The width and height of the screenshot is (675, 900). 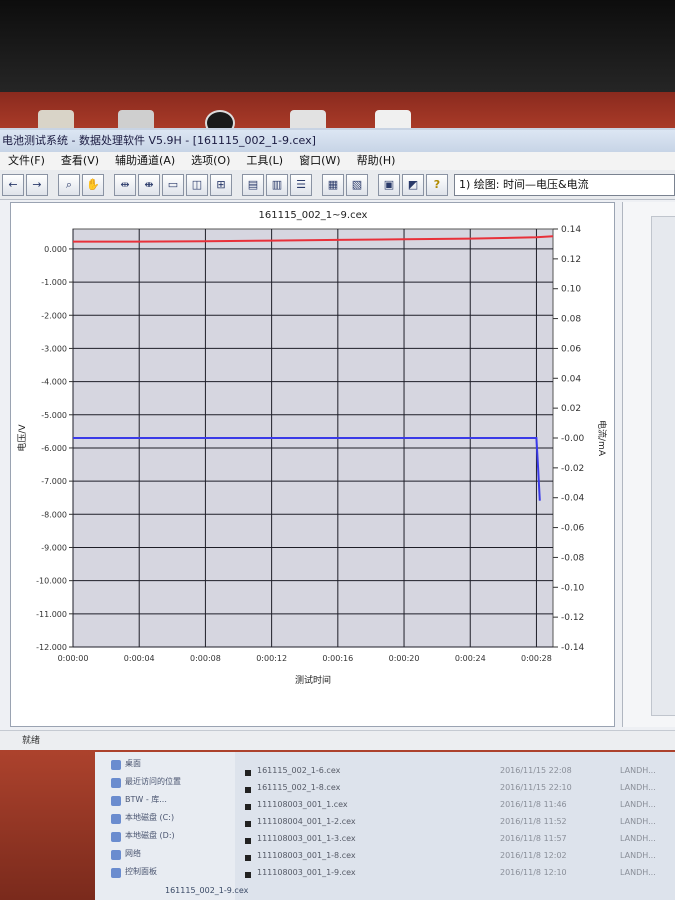 What do you see at coordinates (337, 740) in the screenshot?
I see `status-bar: 就绪` at bounding box center [337, 740].